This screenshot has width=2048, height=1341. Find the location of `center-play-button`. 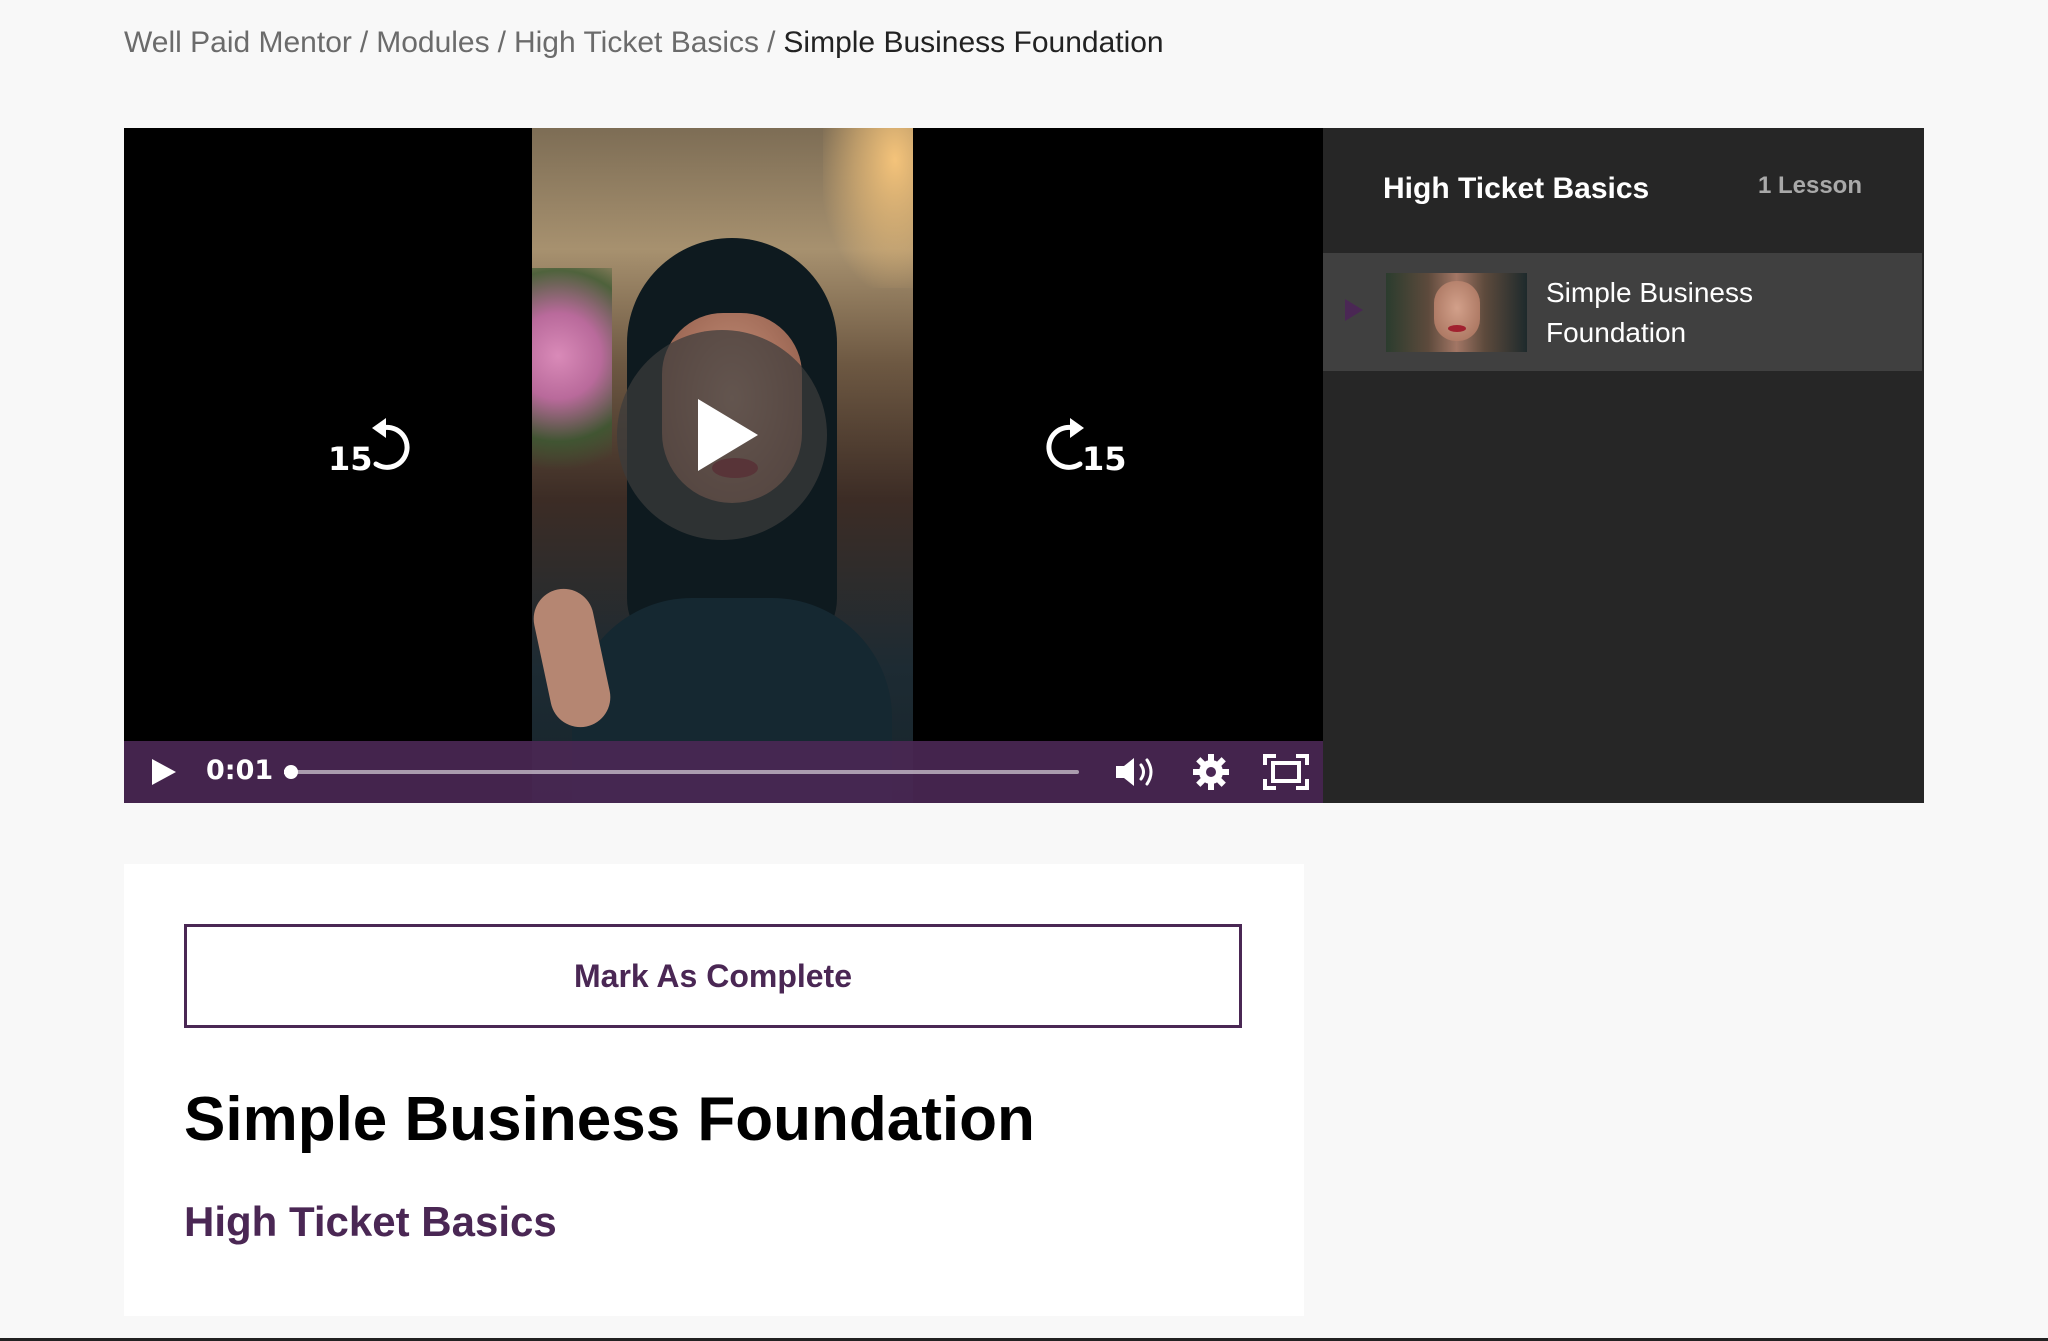

center-play-button is located at coordinates (722, 435).